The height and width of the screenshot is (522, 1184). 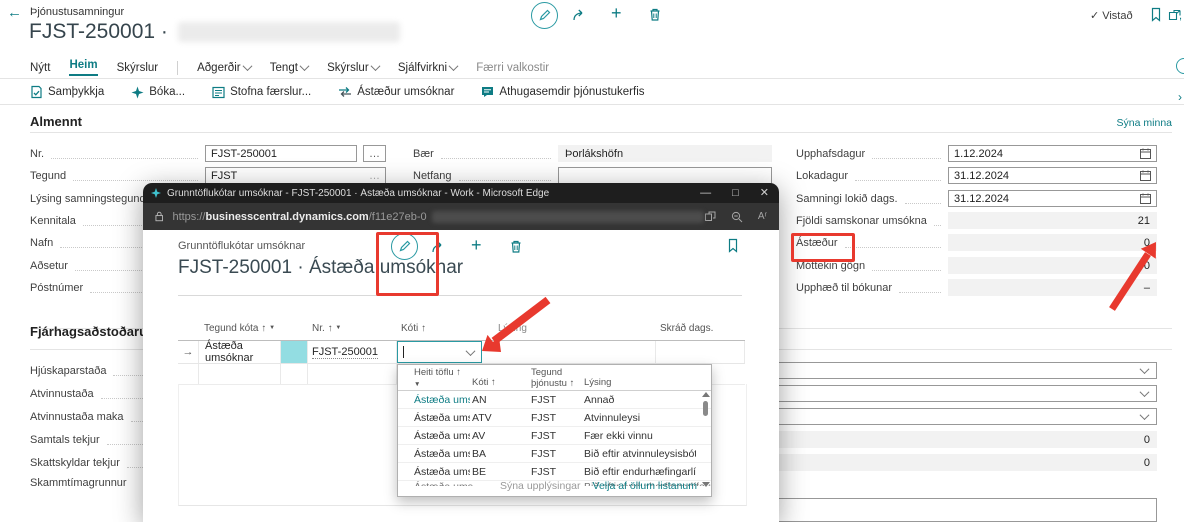 I want to click on menu-item-skyrslur: Skýrslur, so click(x=138, y=68).